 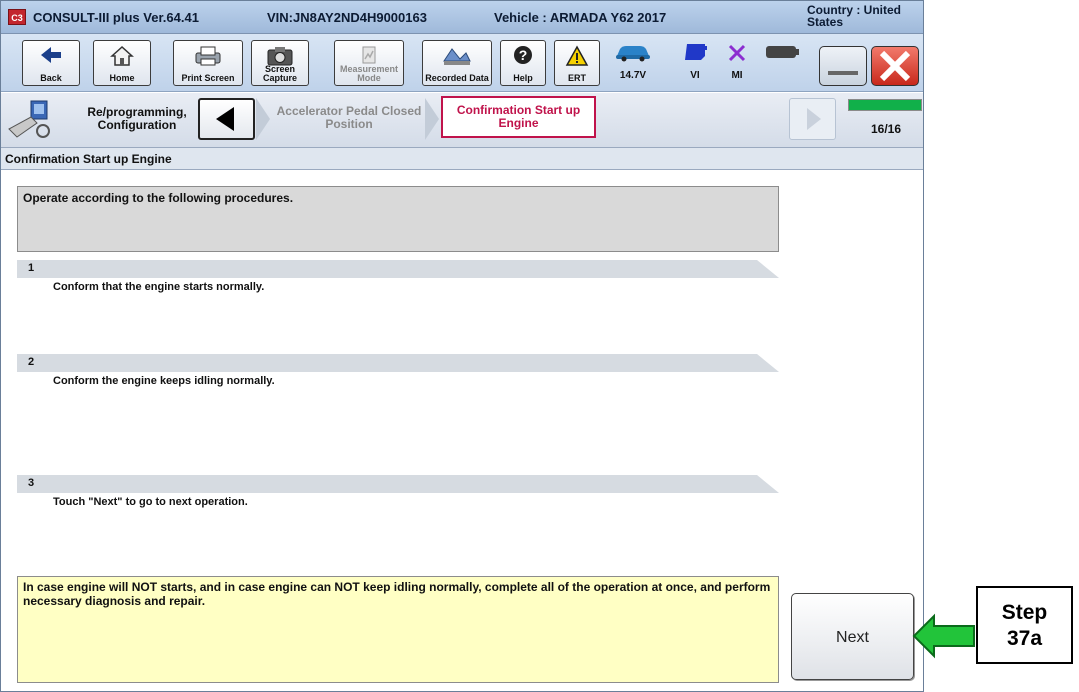 I want to click on progress-bar, so click(x=885, y=105).